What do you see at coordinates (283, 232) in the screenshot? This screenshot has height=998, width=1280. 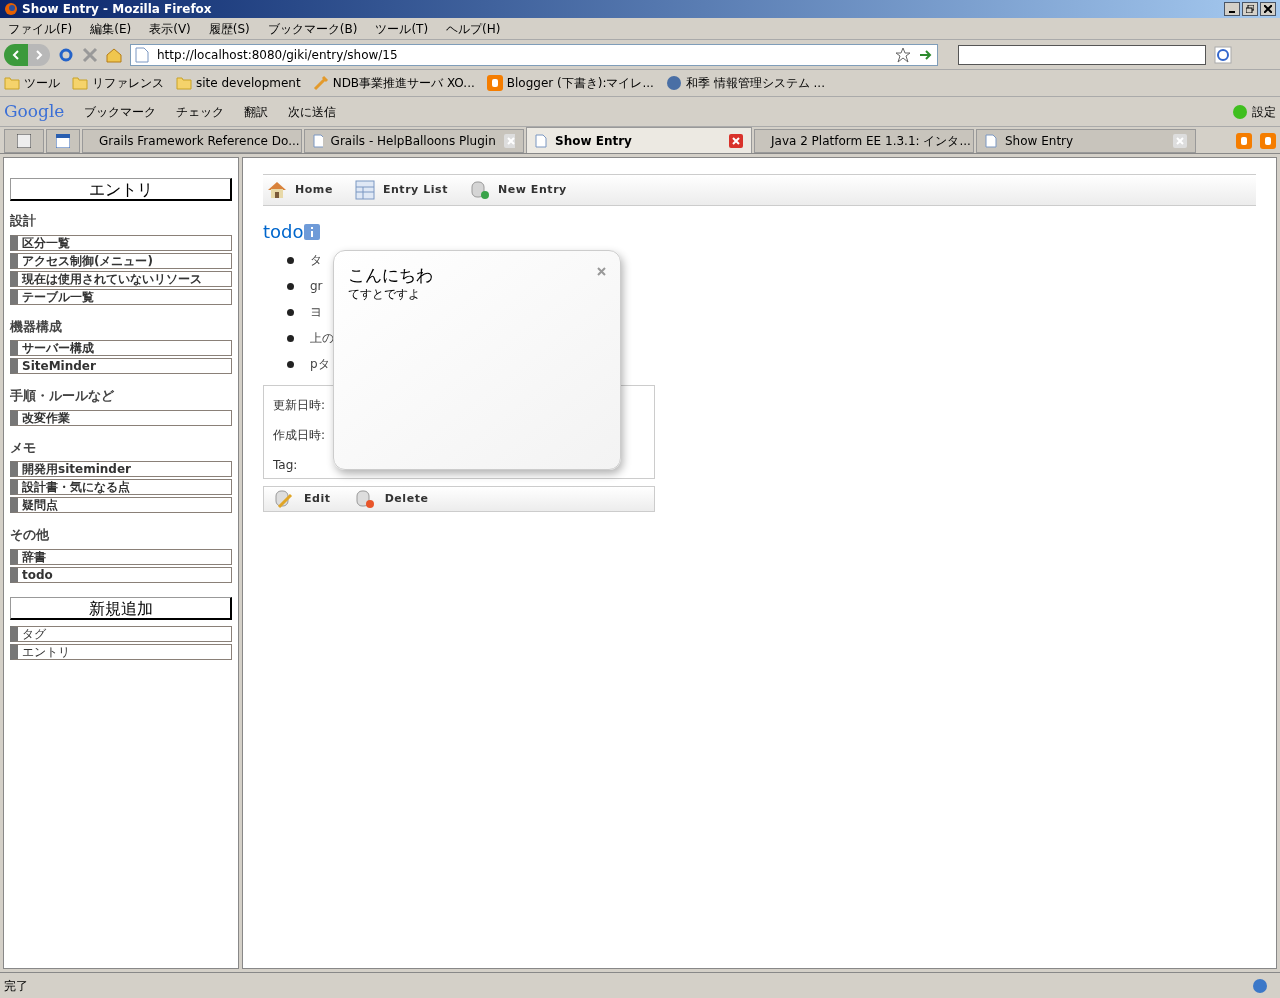 I see `entry-title: todo` at bounding box center [283, 232].